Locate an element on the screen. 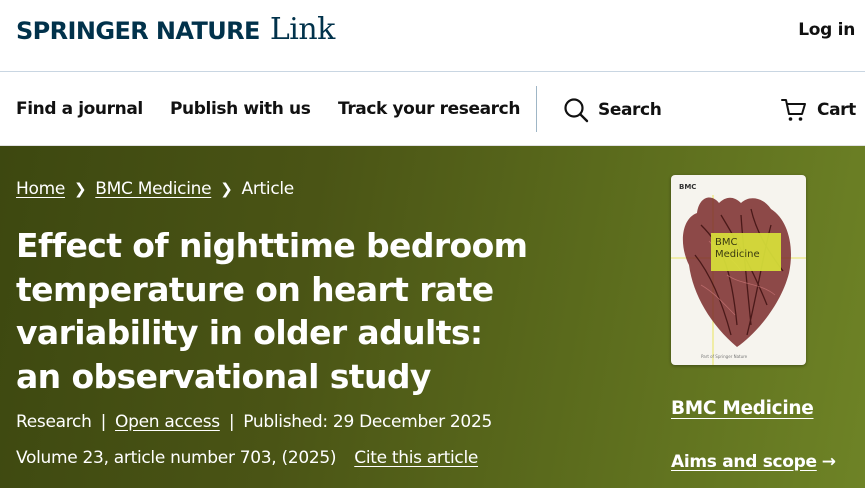 The width and height of the screenshot is (865, 488). volume-info: Volume 23, article number 703, (2025) is located at coordinates (176, 458).